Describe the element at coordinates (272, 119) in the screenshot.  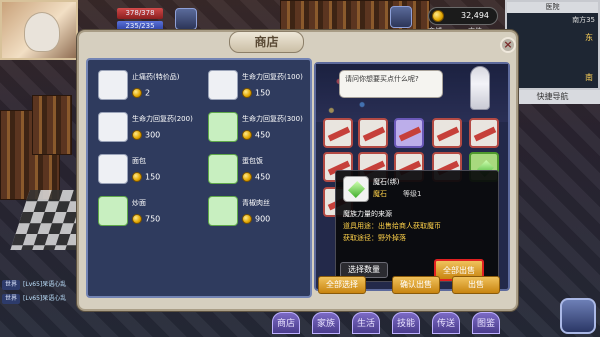
I see `item-name: 生命力回复药(300)` at that location.